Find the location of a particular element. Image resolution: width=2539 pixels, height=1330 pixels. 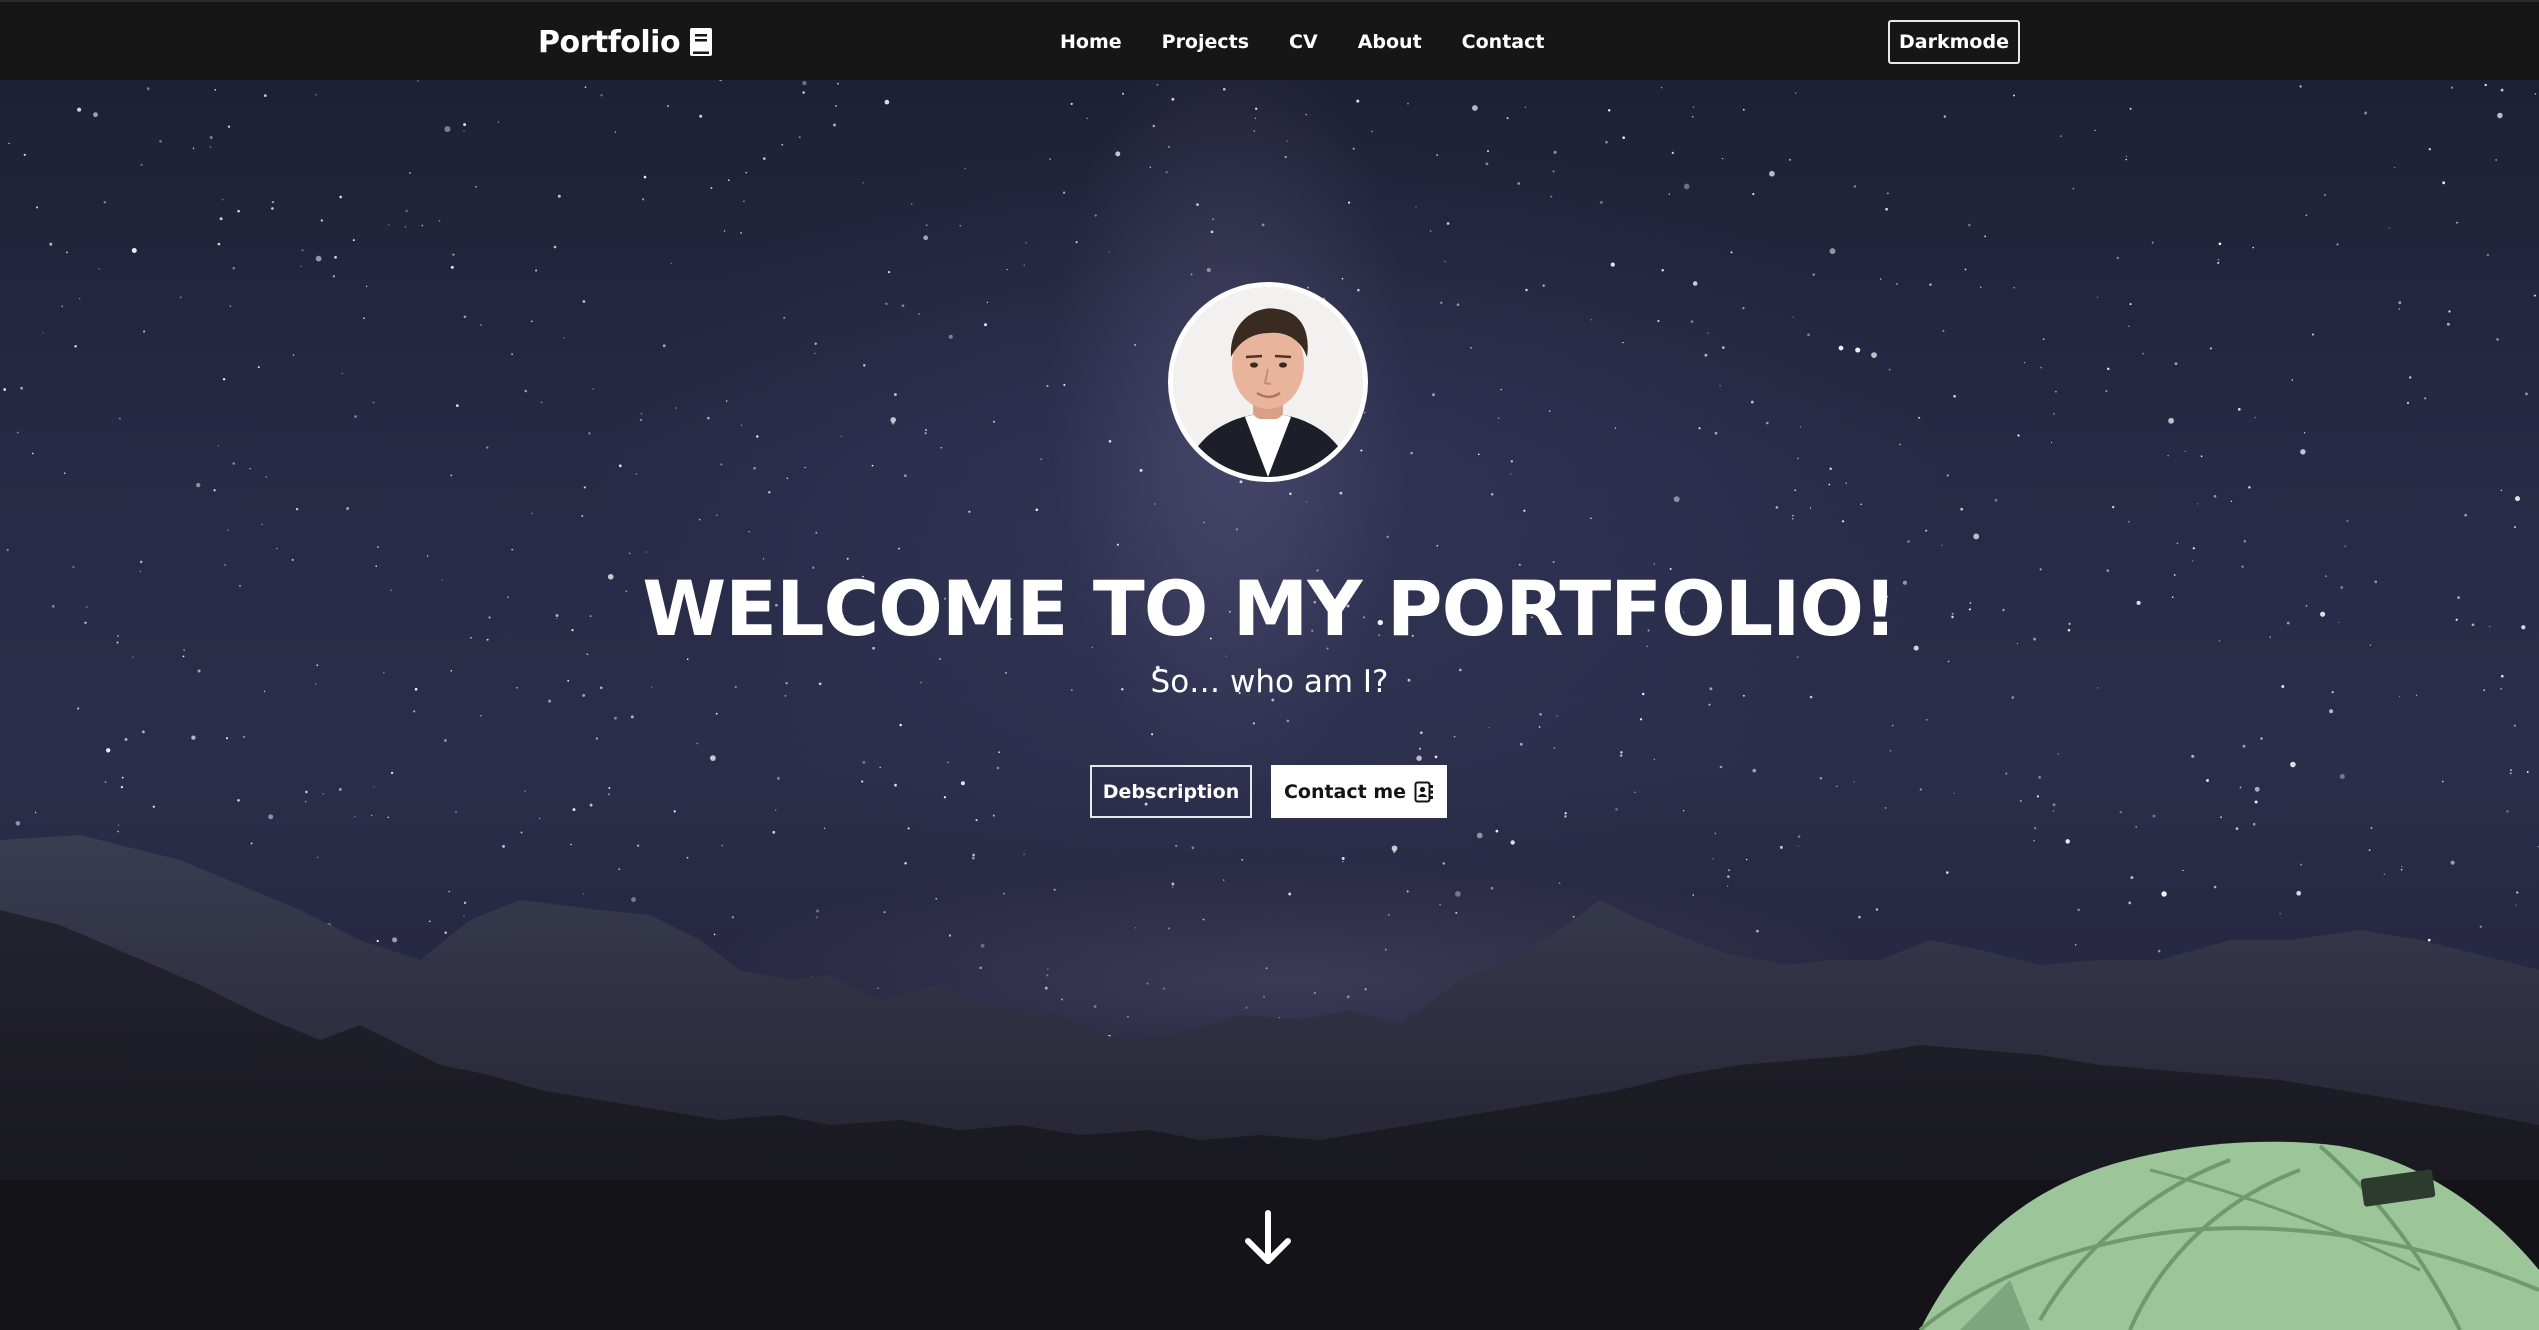

hero-subtitle: So… who am I? is located at coordinates (1269, 682).